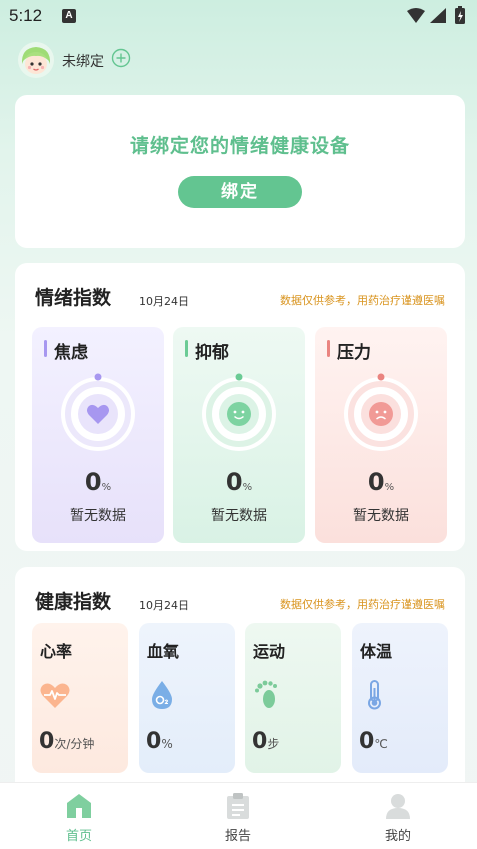 This screenshot has height=849, width=477. I want to click on tab-report: 报告, so click(238, 816).